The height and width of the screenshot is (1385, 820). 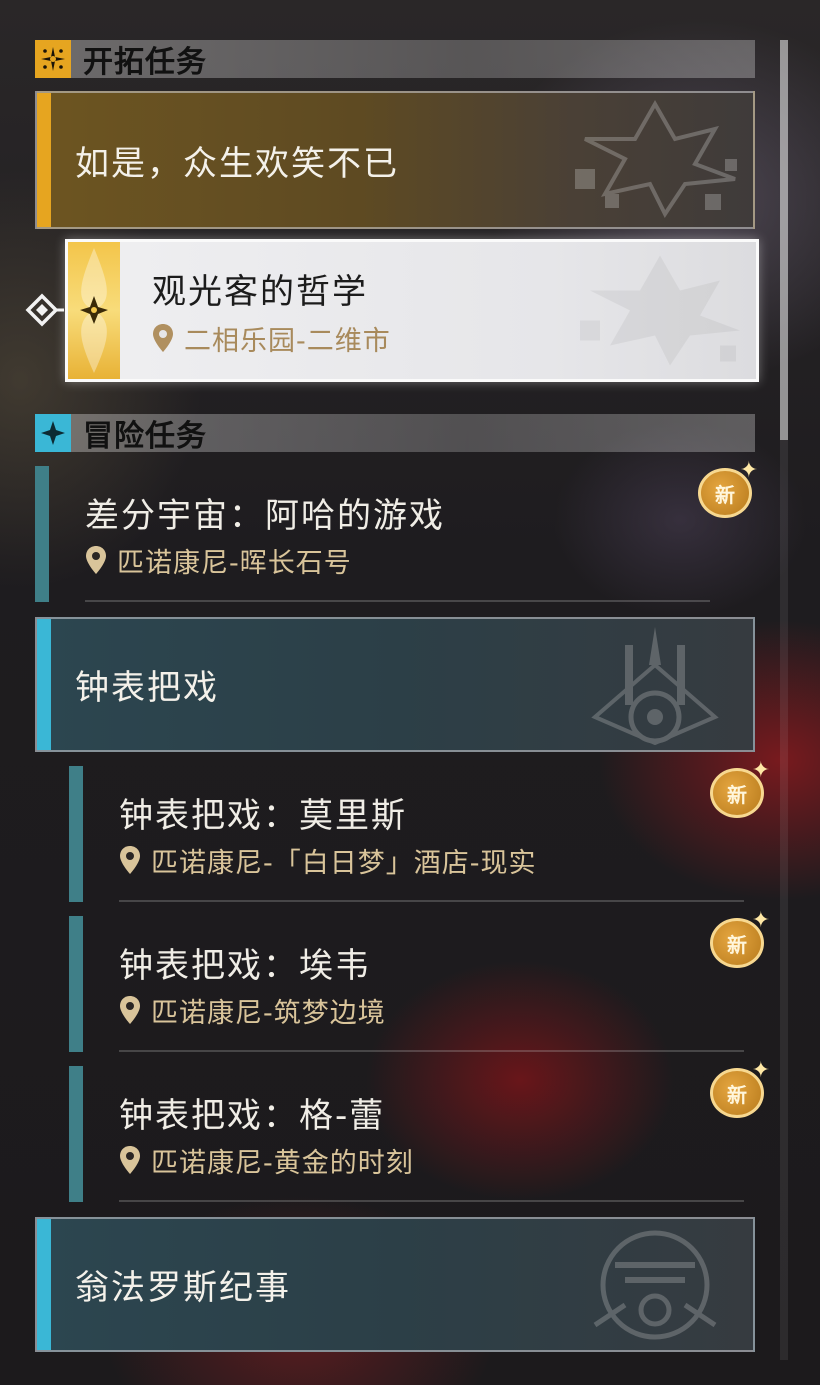 What do you see at coordinates (265, 516) in the screenshot?
I see `quest-title: 差分宇宙：阿哈的游戏` at bounding box center [265, 516].